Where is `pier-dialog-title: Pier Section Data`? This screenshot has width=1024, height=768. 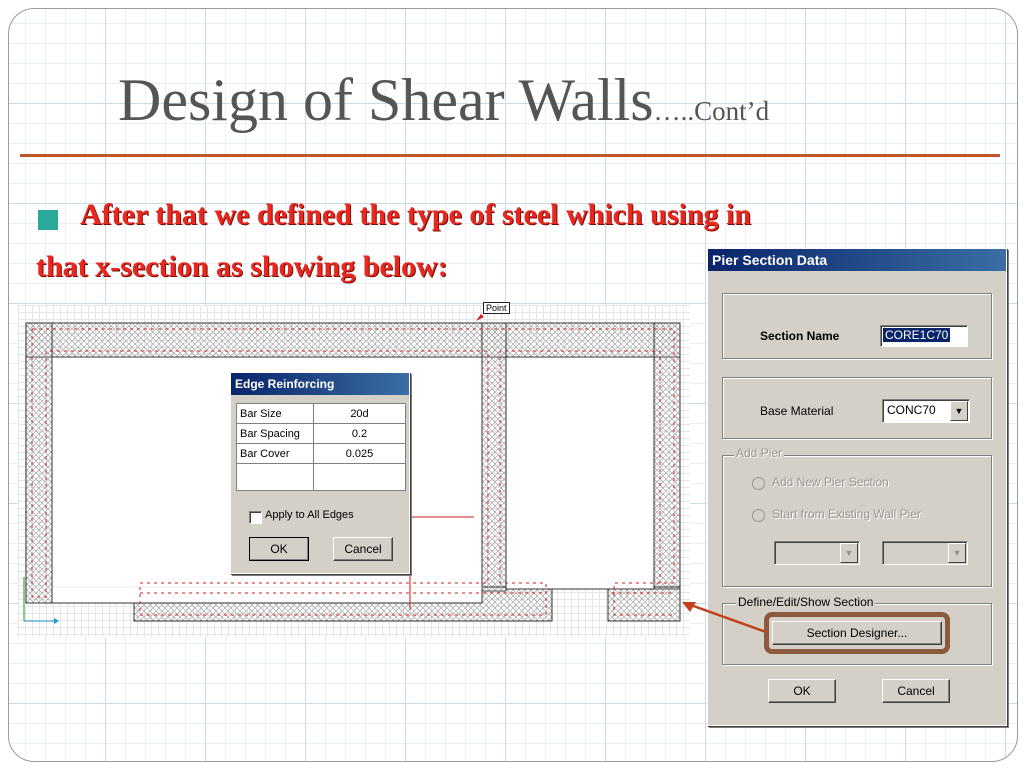 pier-dialog-title: Pier Section Data is located at coordinates (857, 260).